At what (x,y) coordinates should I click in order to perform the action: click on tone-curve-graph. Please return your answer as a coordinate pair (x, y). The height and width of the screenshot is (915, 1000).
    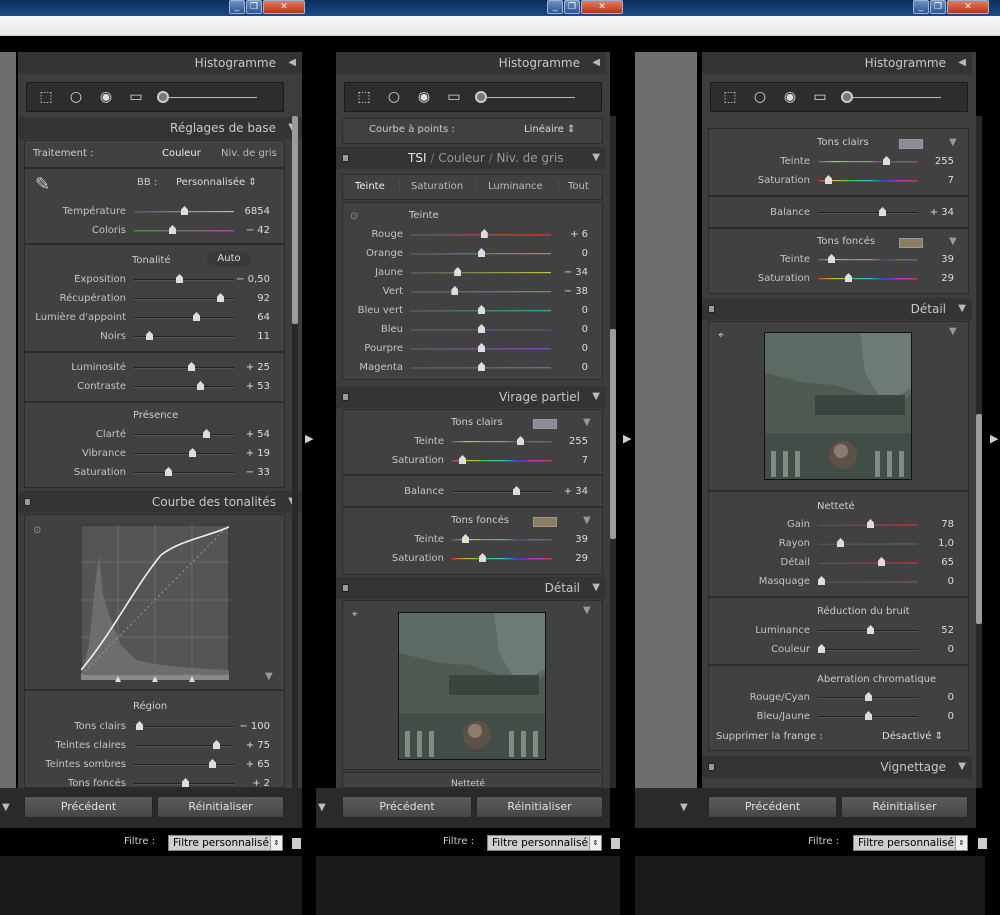
    Looking at the image, I should click on (155, 604).